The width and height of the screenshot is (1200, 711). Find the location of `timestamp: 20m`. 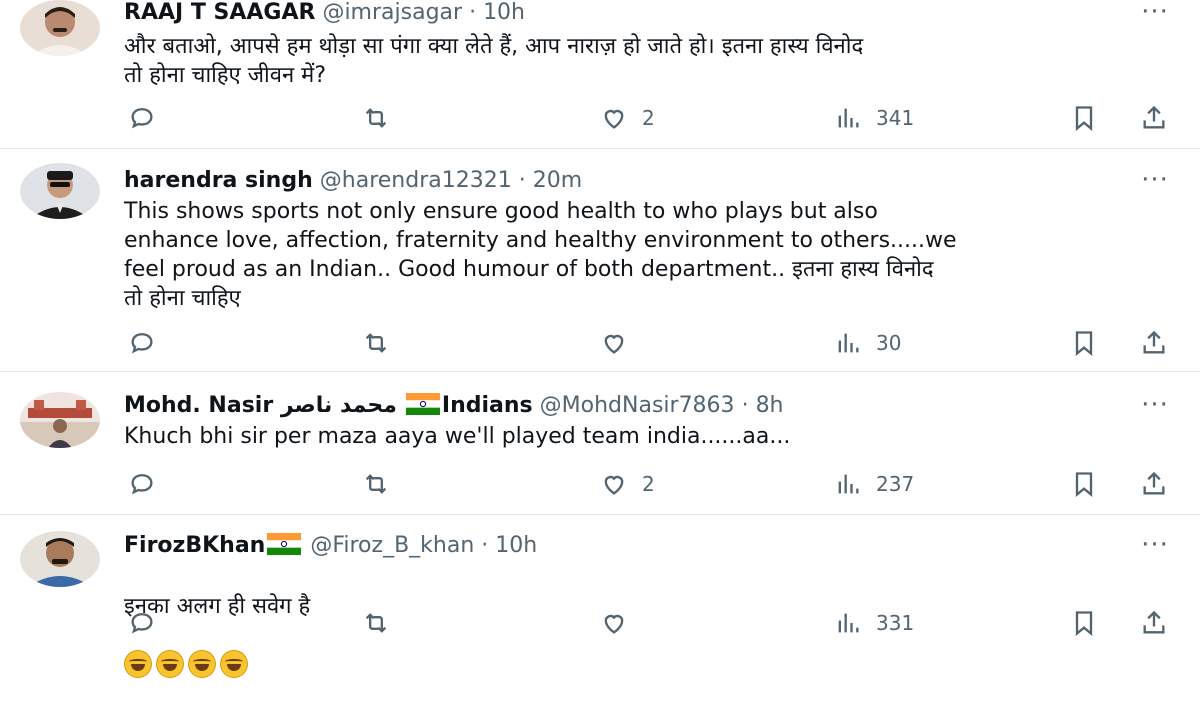

timestamp: 20m is located at coordinates (557, 180).